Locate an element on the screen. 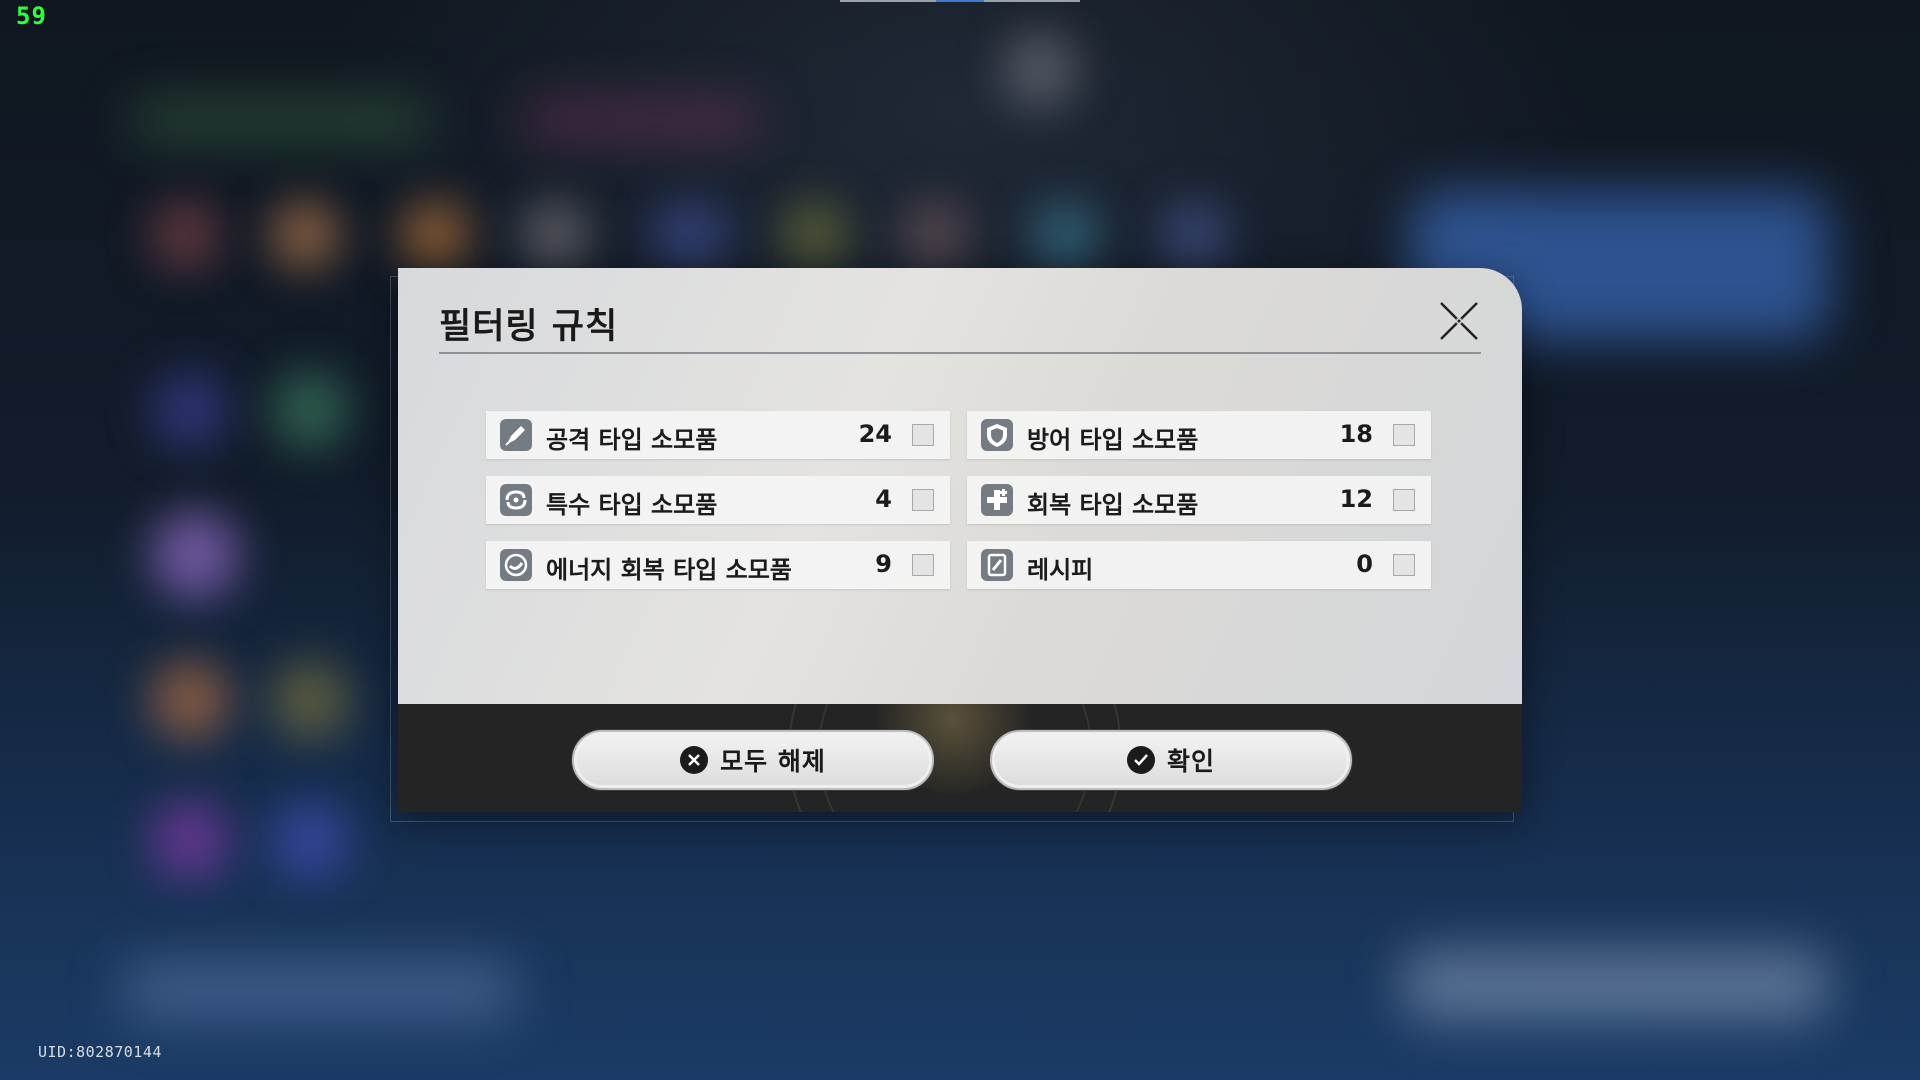  plus-heal-icon is located at coordinates (997, 500).